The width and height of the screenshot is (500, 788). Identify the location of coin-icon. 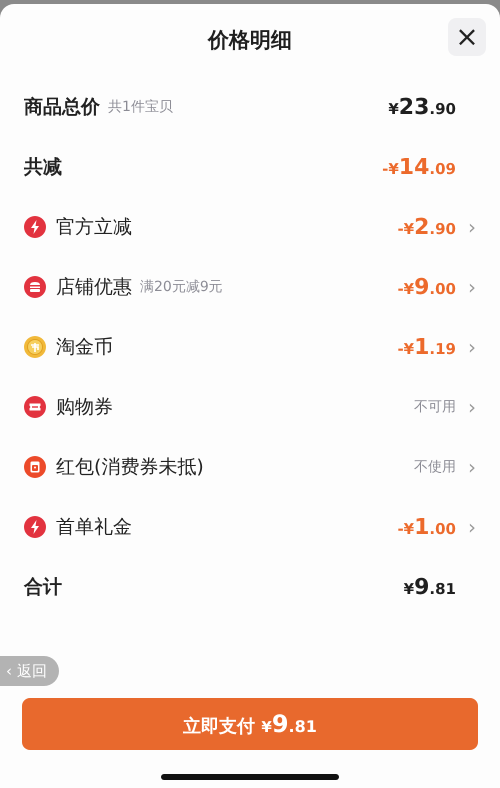
(35, 347).